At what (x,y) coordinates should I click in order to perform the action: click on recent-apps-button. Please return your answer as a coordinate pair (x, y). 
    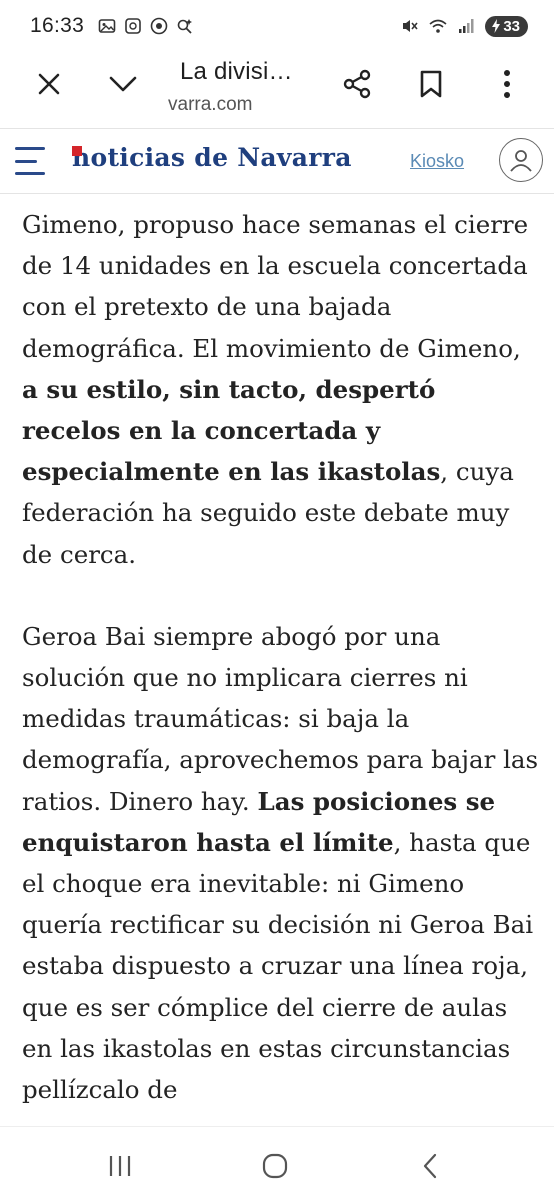
    Looking at the image, I should click on (120, 1166).